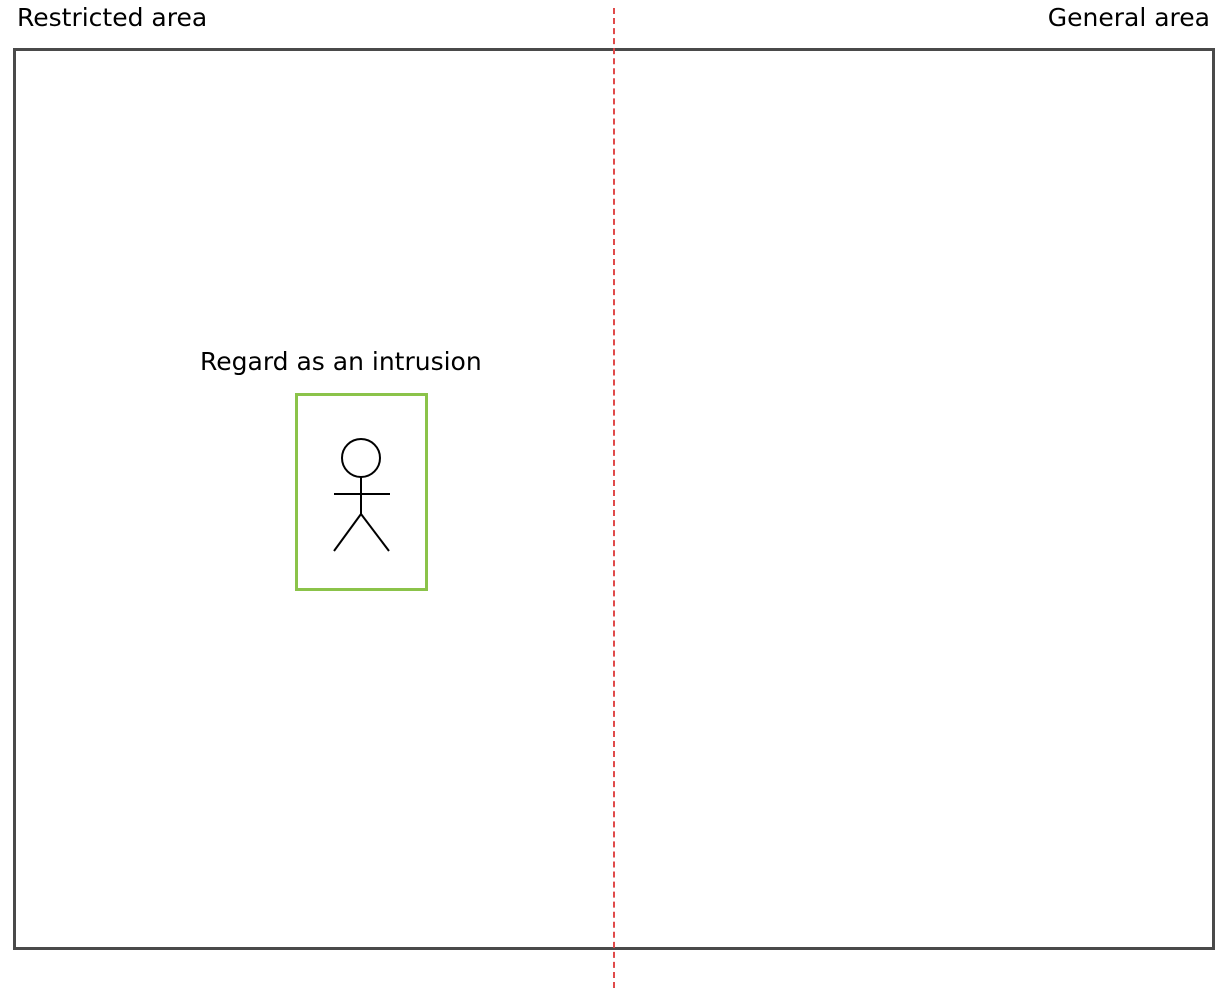 This screenshot has width=1229, height=995. Describe the element at coordinates (1128, 17) in the screenshot. I see `general-area-label: General area` at that location.